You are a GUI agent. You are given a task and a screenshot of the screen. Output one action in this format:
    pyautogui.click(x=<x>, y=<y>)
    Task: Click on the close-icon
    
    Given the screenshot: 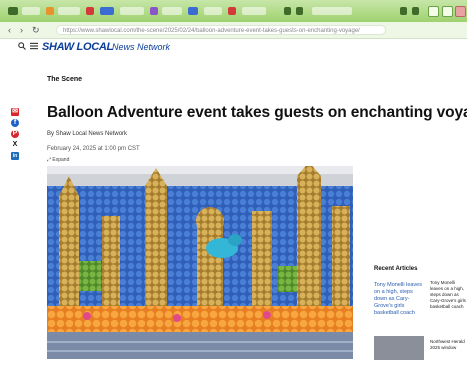 What is the action you would take?
    pyautogui.click(x=460, y=11)
    